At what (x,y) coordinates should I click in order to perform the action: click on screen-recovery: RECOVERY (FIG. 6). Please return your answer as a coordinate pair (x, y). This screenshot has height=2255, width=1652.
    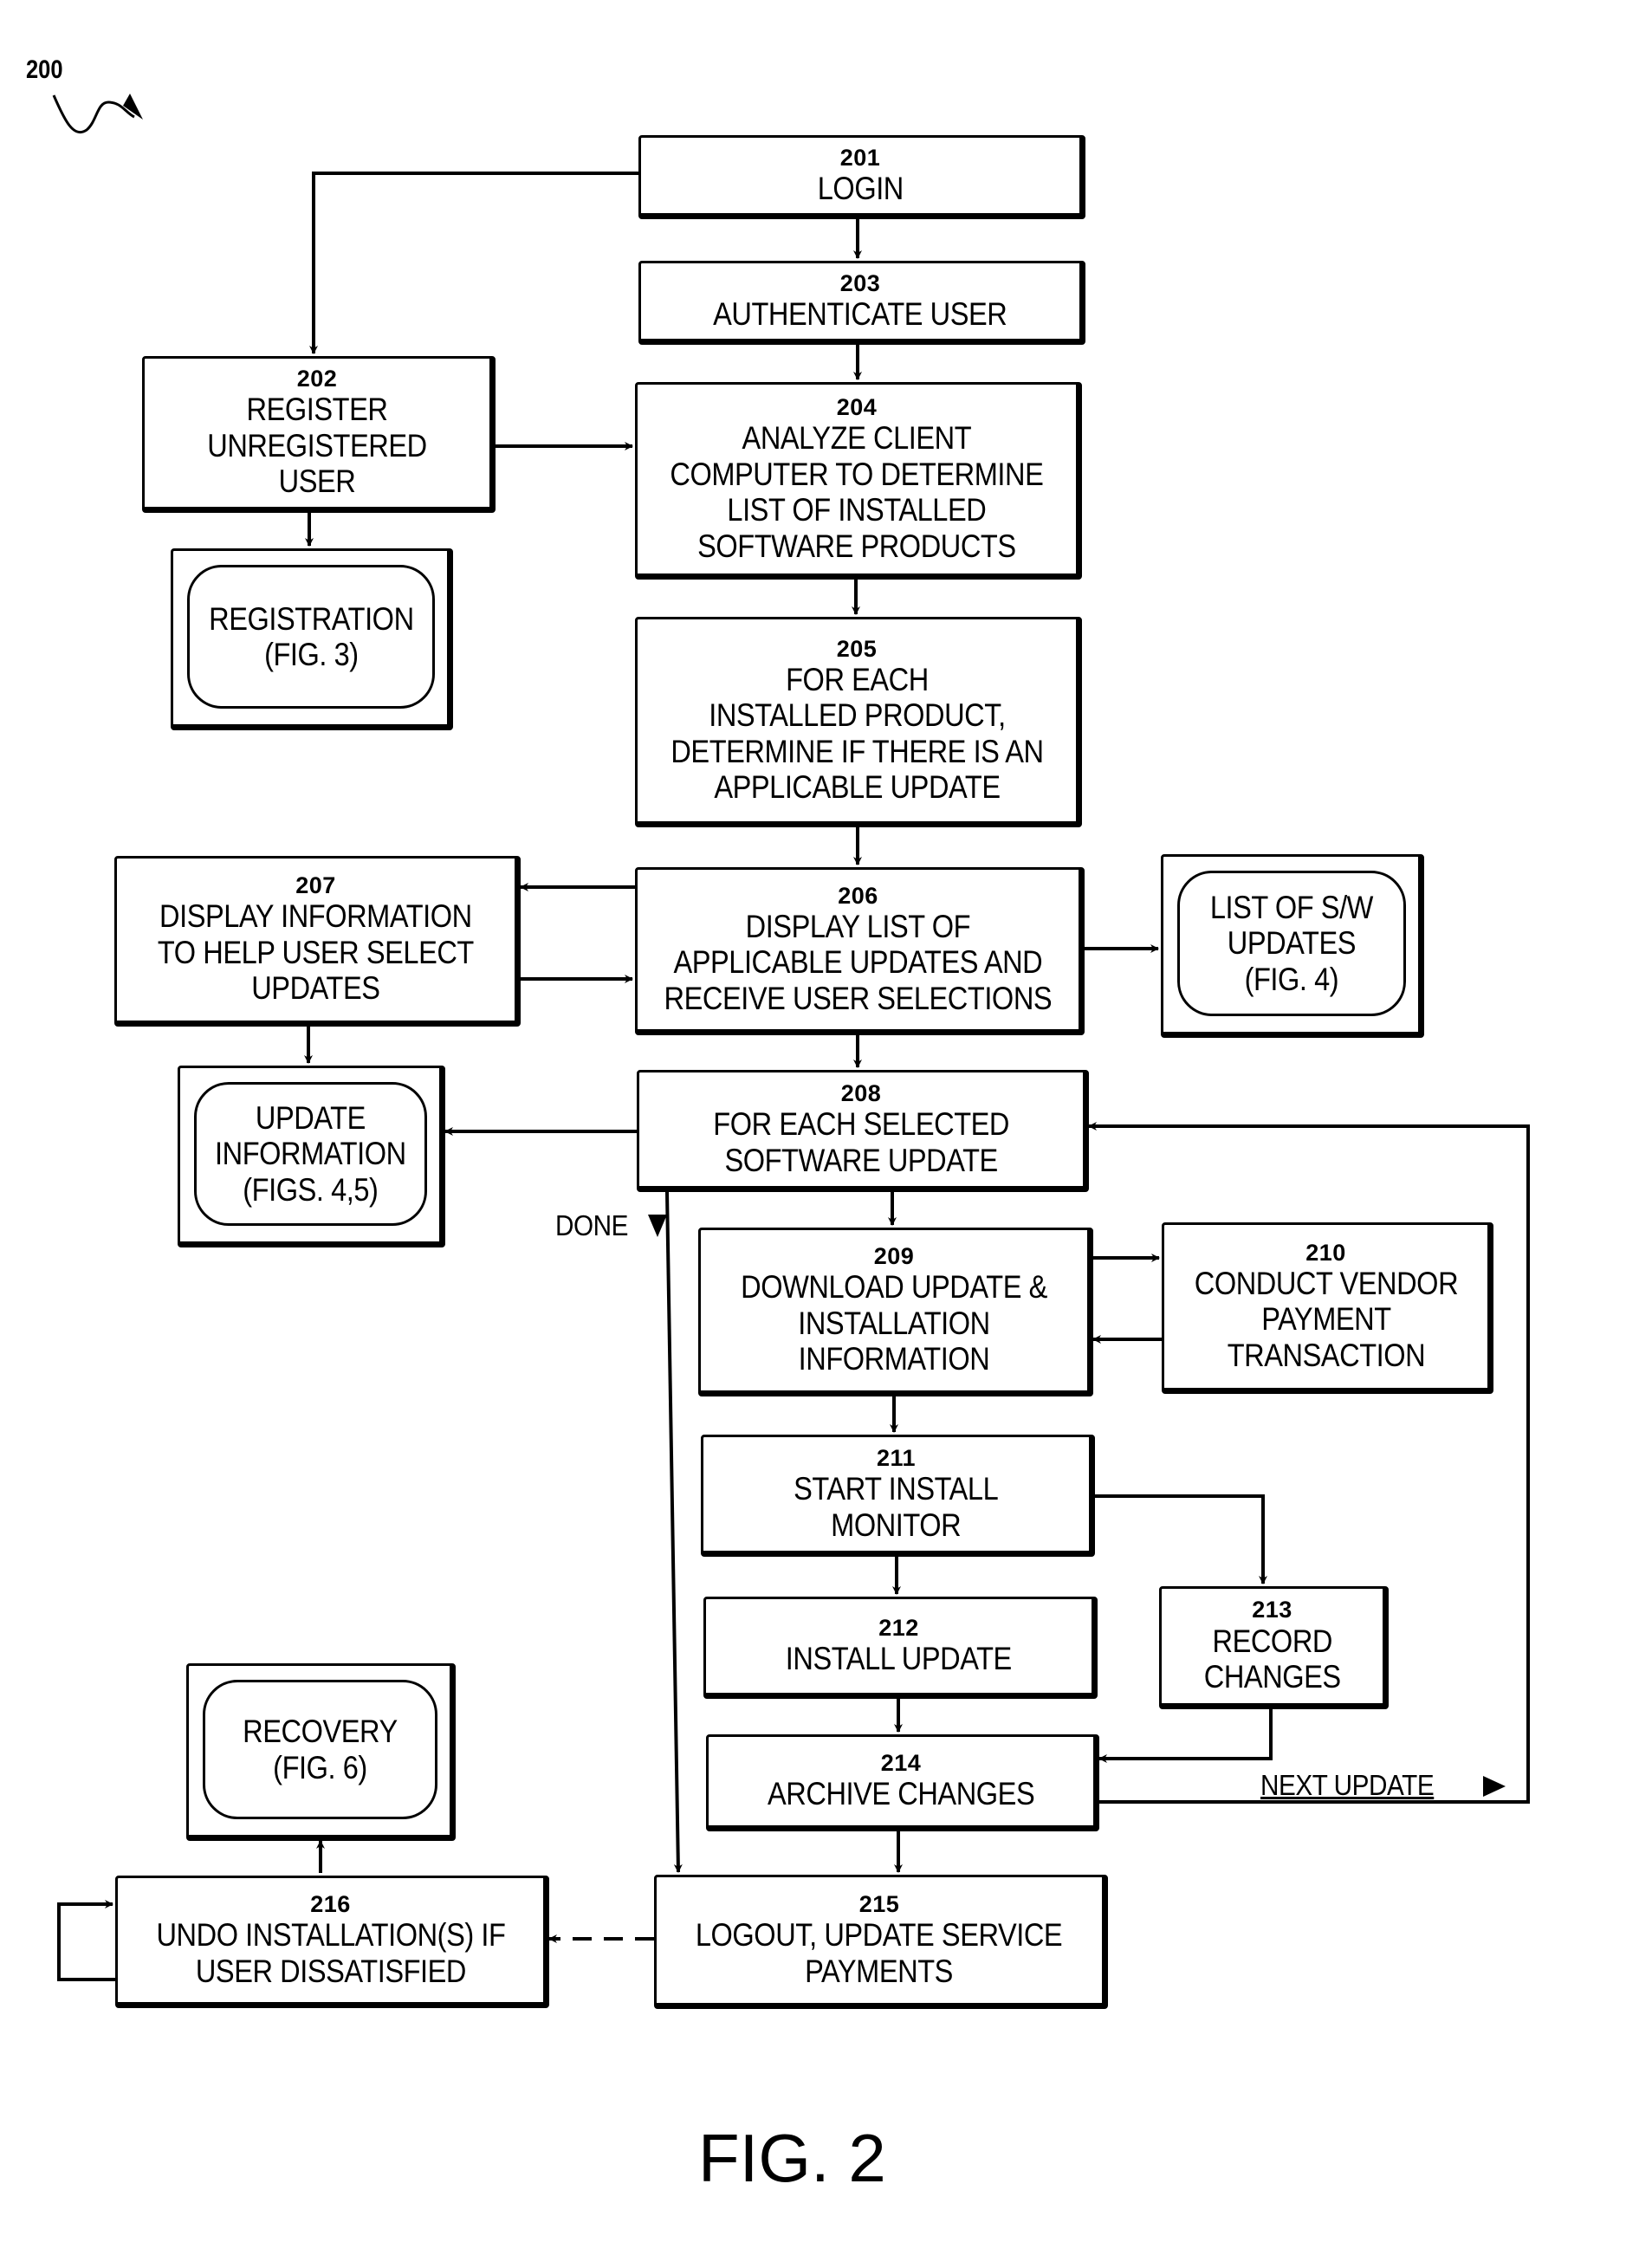
    Looking at the image, I should click on (321, 1752).